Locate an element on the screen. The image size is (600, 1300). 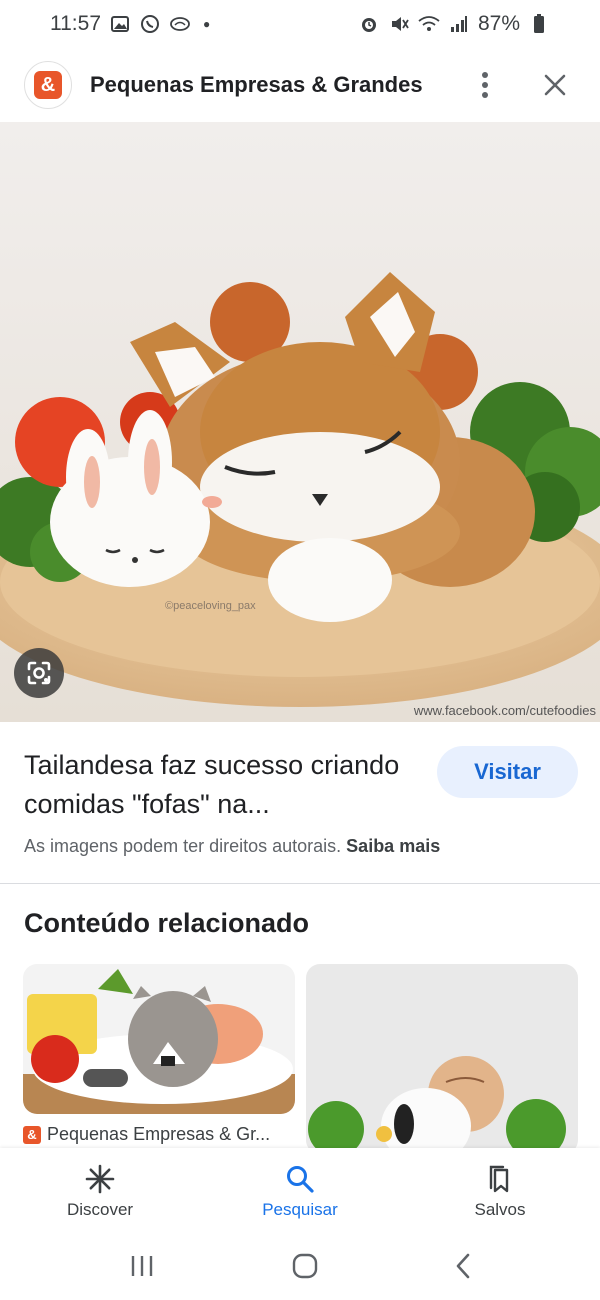
home-icon is located at coordinates (305, 1265).